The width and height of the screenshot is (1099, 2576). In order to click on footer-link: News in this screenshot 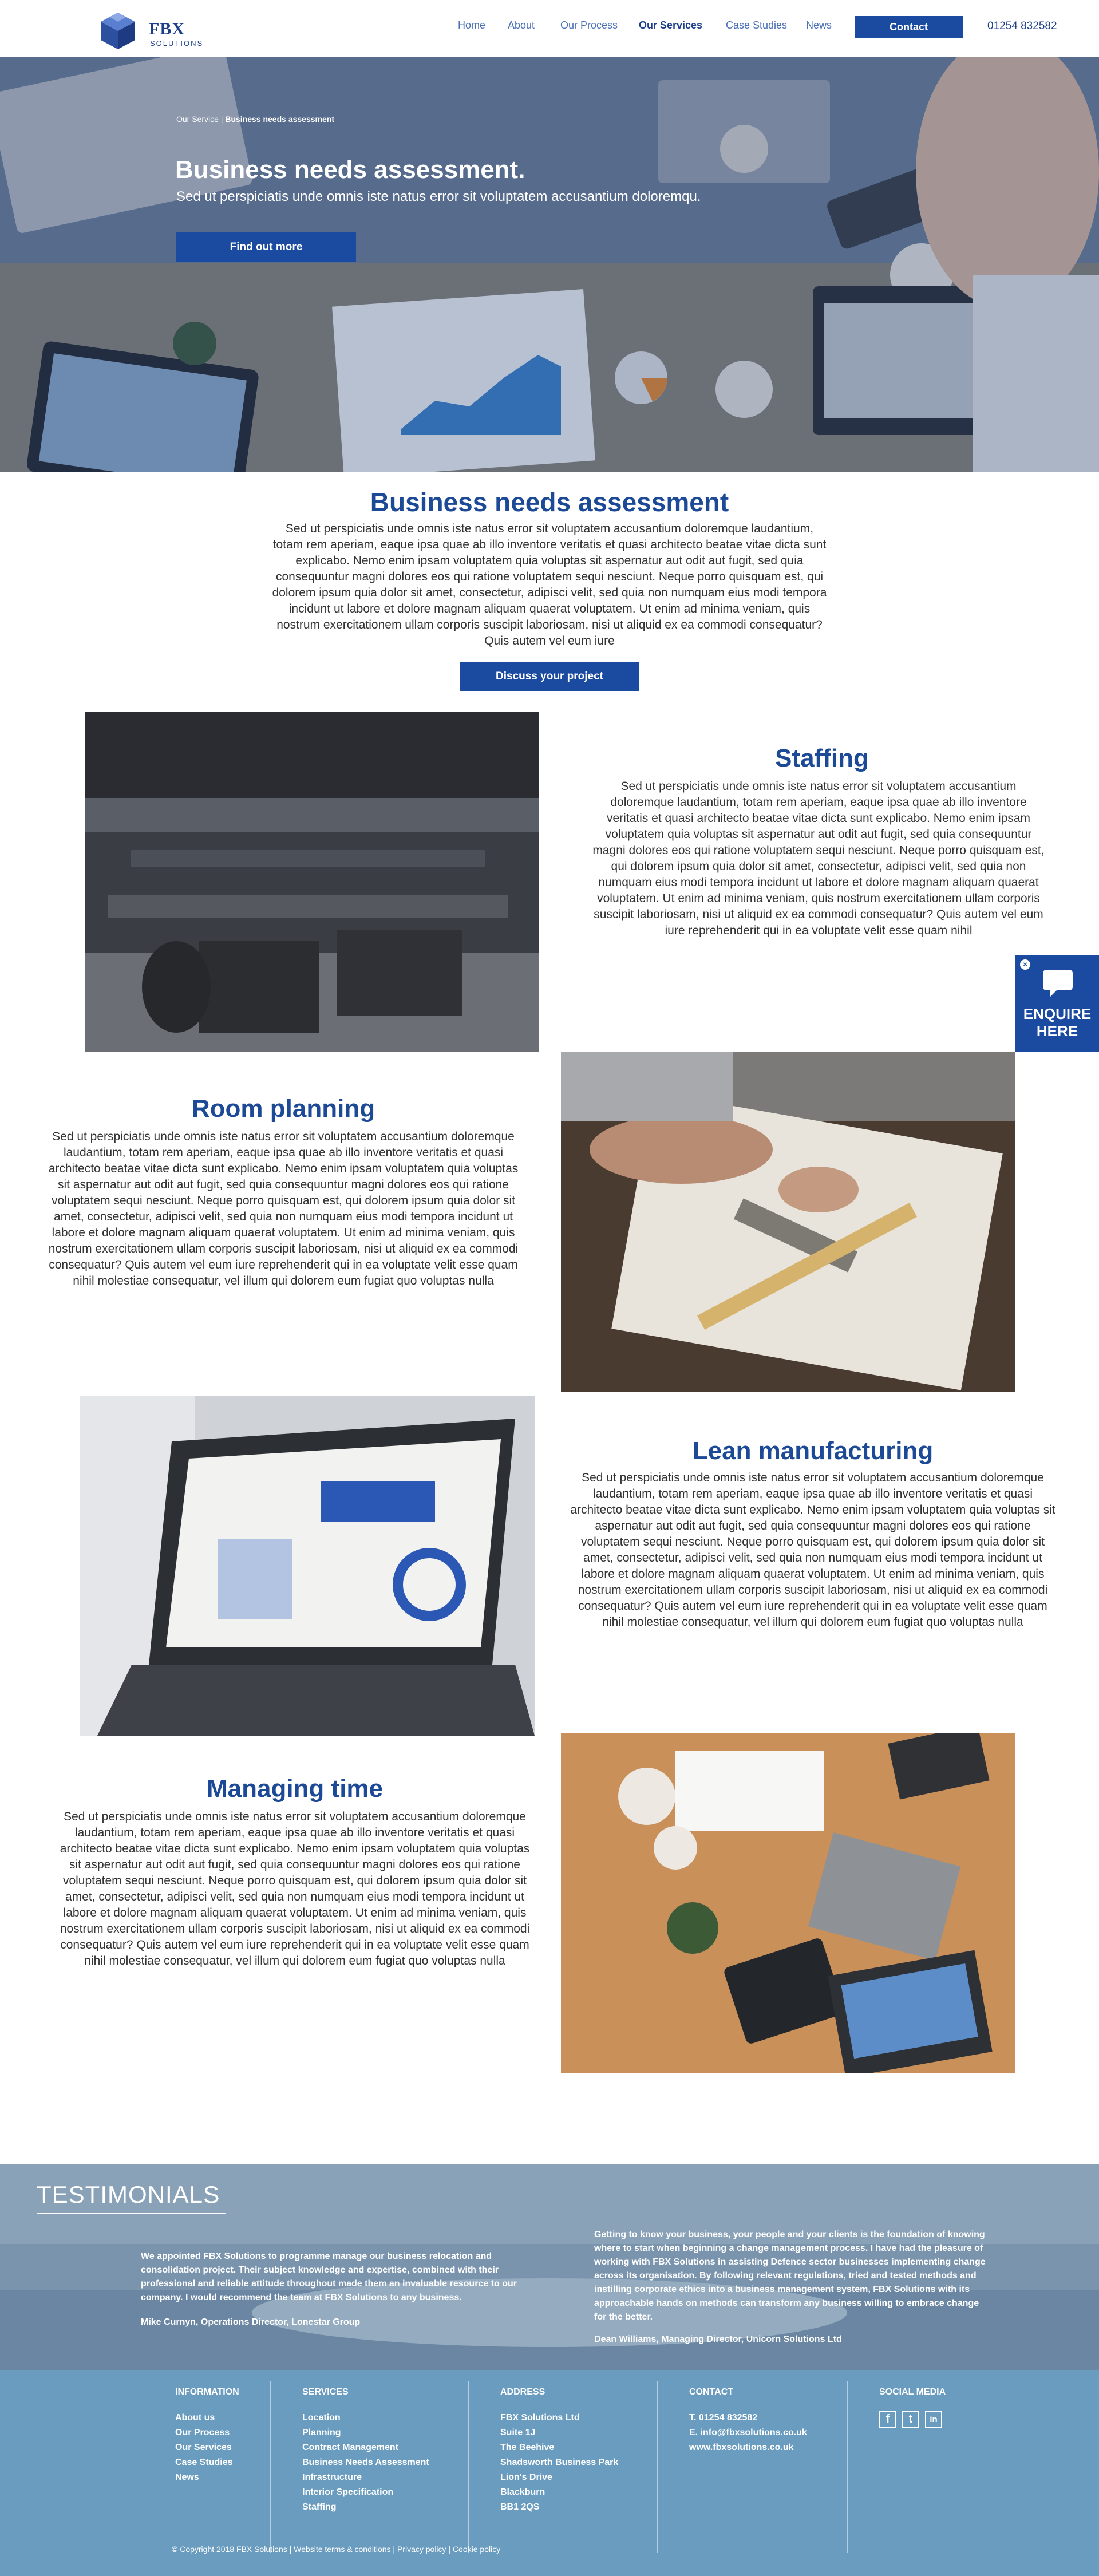, I will do `click(207, 2477)`.